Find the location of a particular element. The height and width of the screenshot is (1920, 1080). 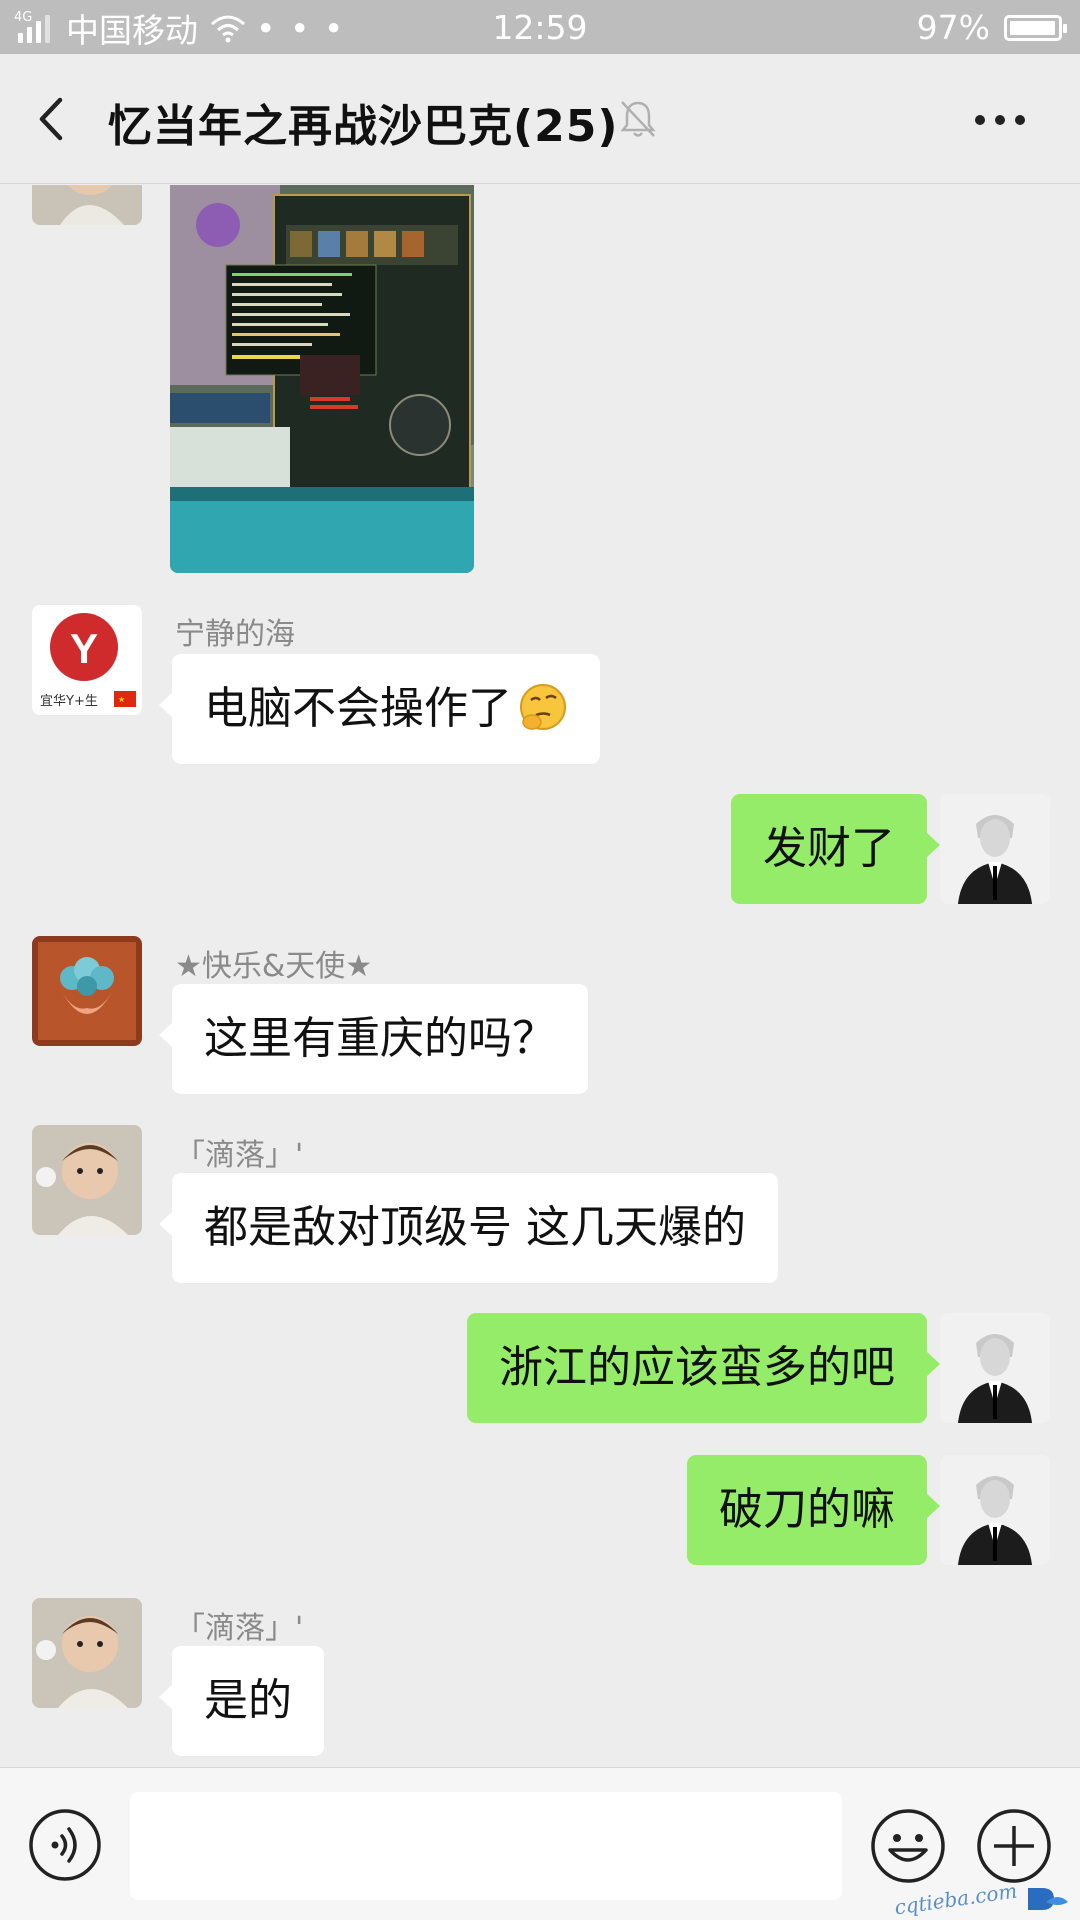

message-input is located at coordinates (486, 1846).